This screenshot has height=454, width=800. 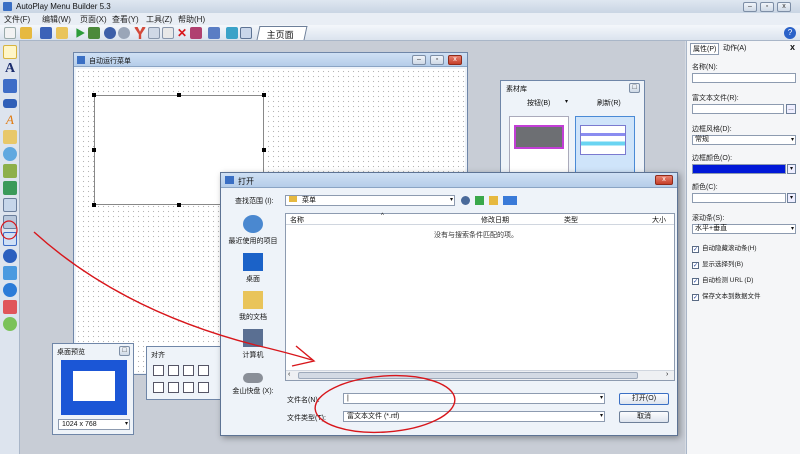 What do you see at coordinates (158, 387) in the screenshot?
I see `align-middle-icon` at bounding box center [158, 387].